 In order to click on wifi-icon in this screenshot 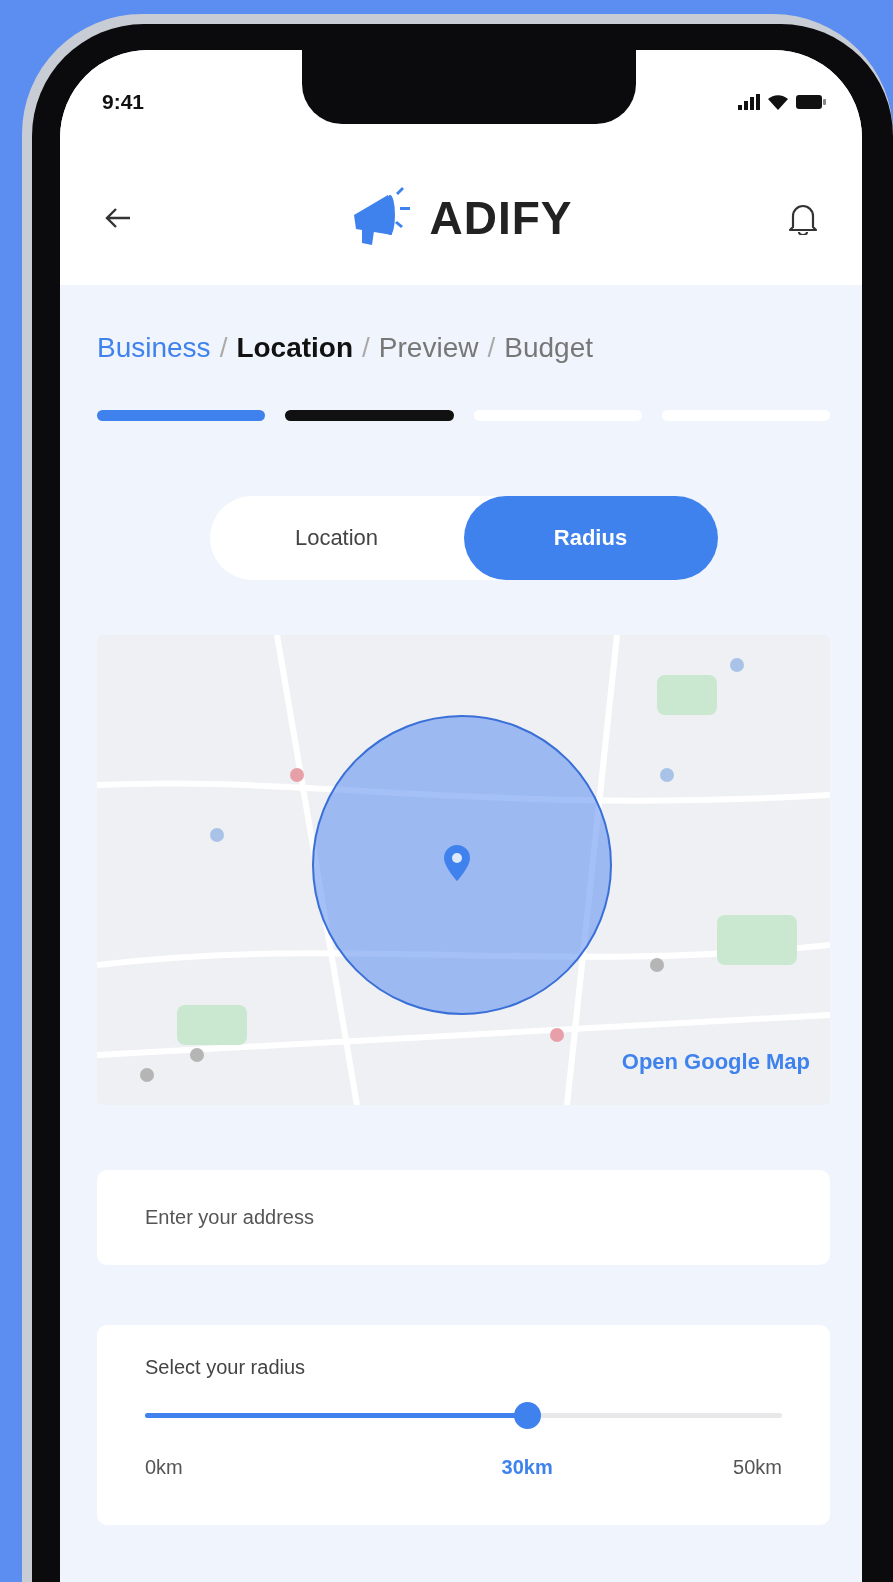, I will do `click(778, 102)`.